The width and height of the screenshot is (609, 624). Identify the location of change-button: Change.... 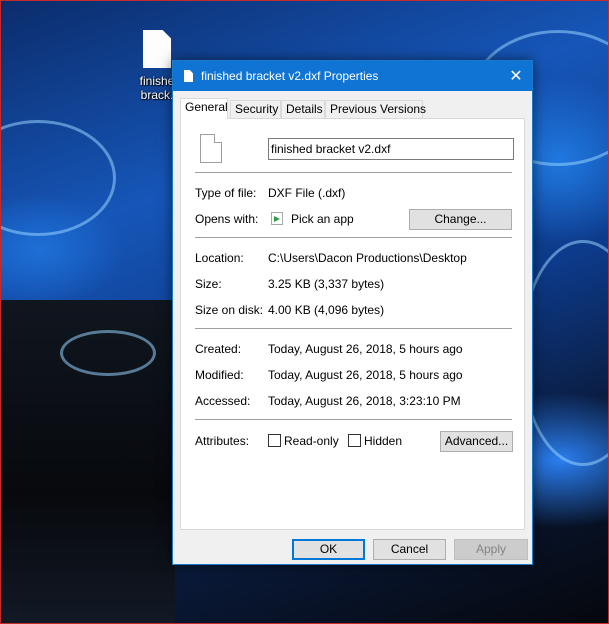
(460, 219).